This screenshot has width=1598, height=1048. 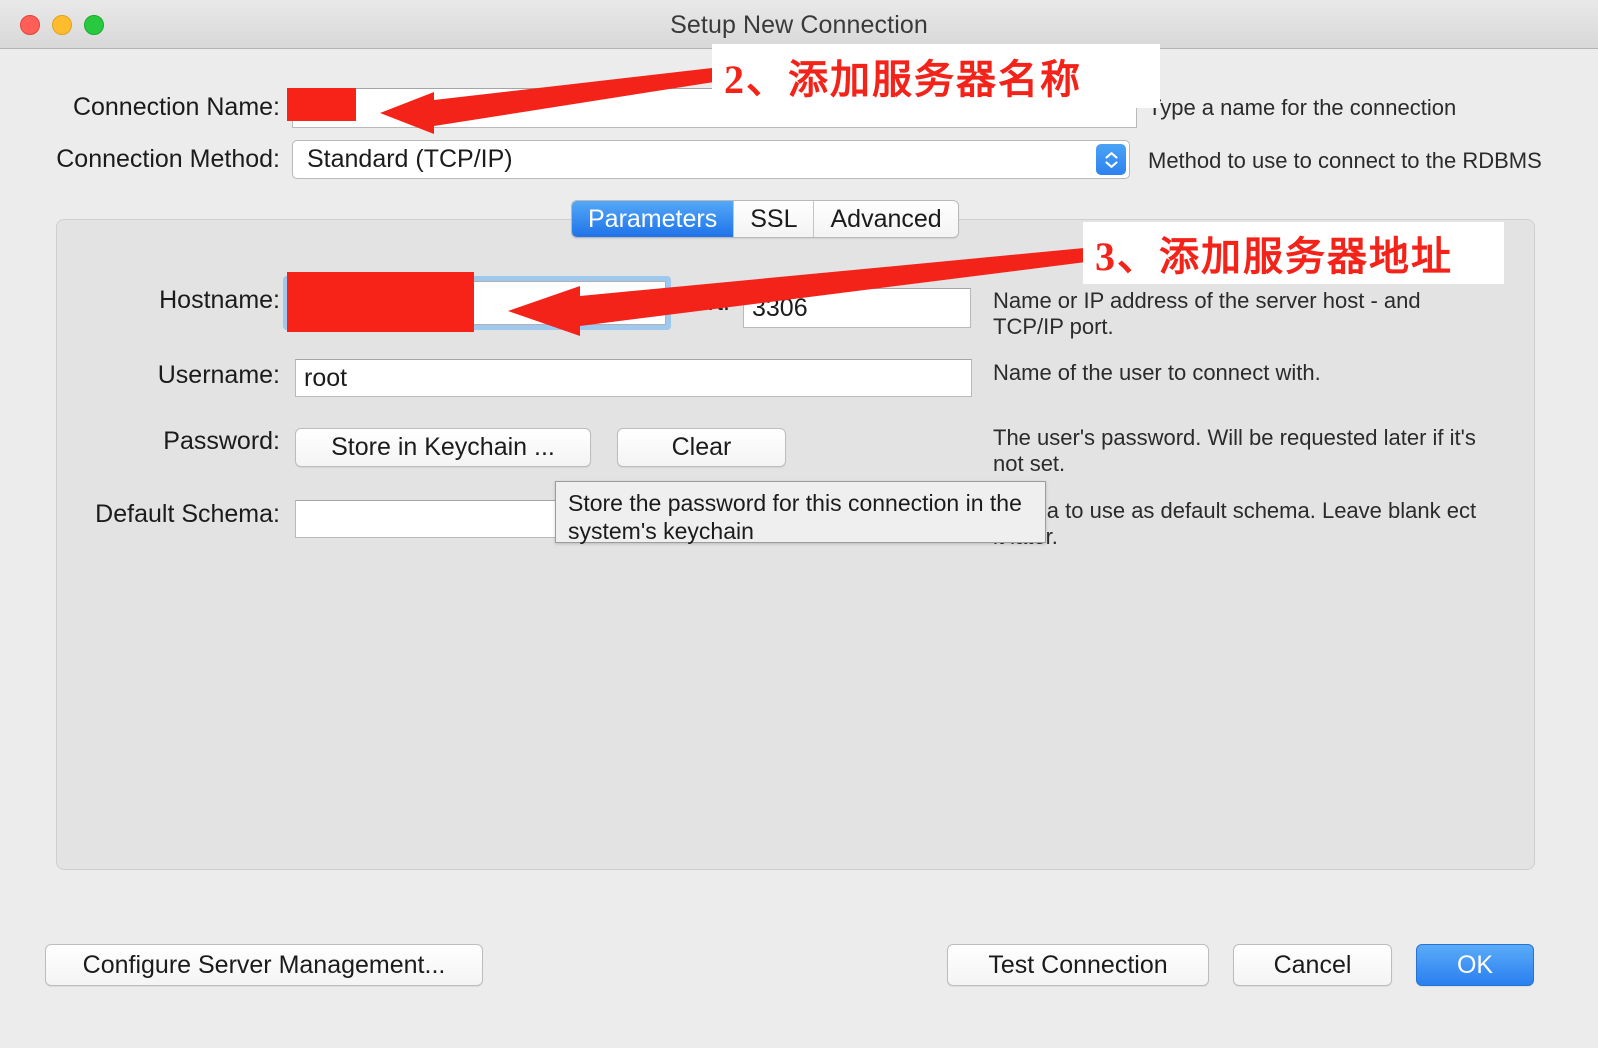 I want to click on annotation-label-2: 3、添加服务器地址, so click(x=1293, y=253).